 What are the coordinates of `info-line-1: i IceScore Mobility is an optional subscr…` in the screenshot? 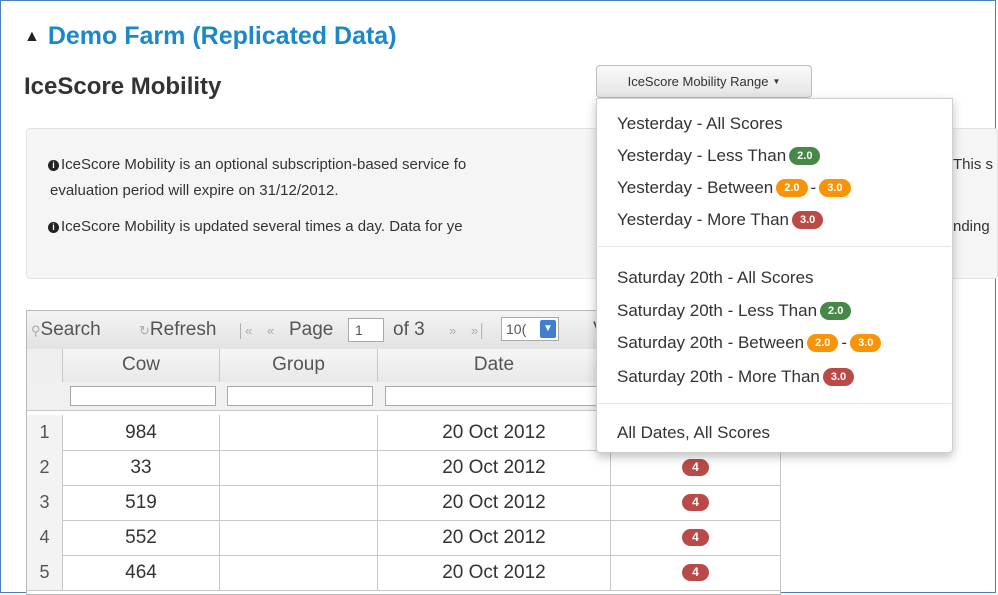 It's located at (257, 164).